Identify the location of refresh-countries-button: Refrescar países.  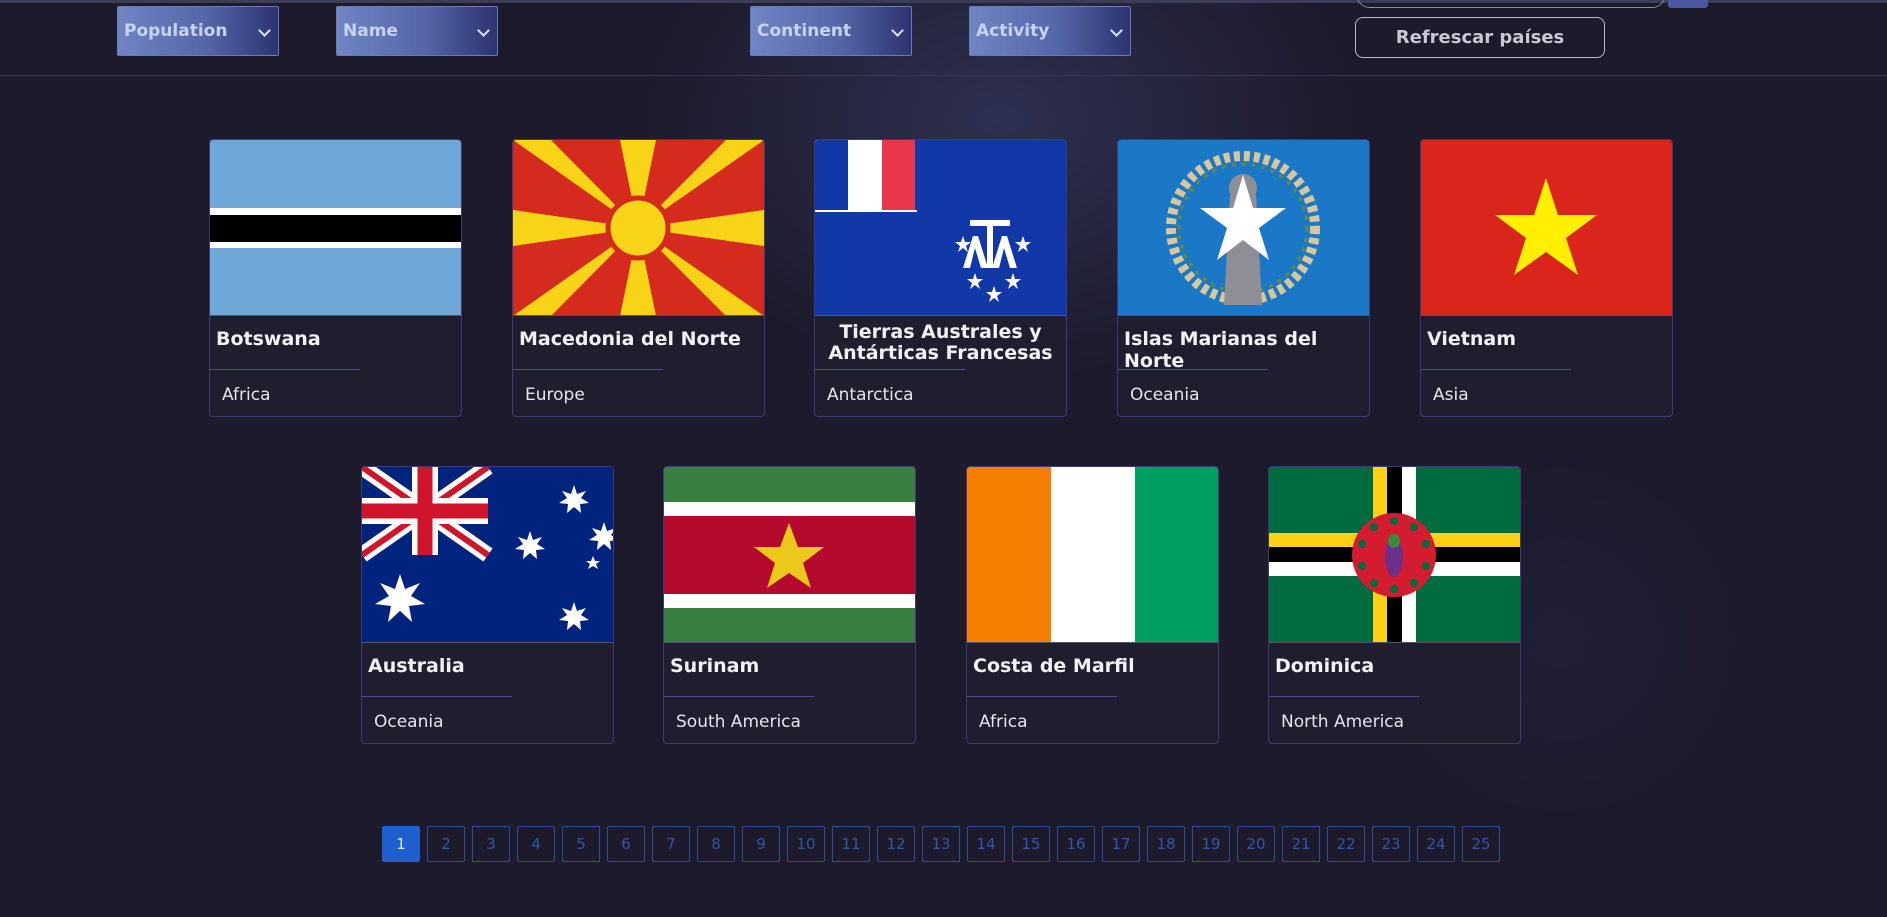
(1480, 37).